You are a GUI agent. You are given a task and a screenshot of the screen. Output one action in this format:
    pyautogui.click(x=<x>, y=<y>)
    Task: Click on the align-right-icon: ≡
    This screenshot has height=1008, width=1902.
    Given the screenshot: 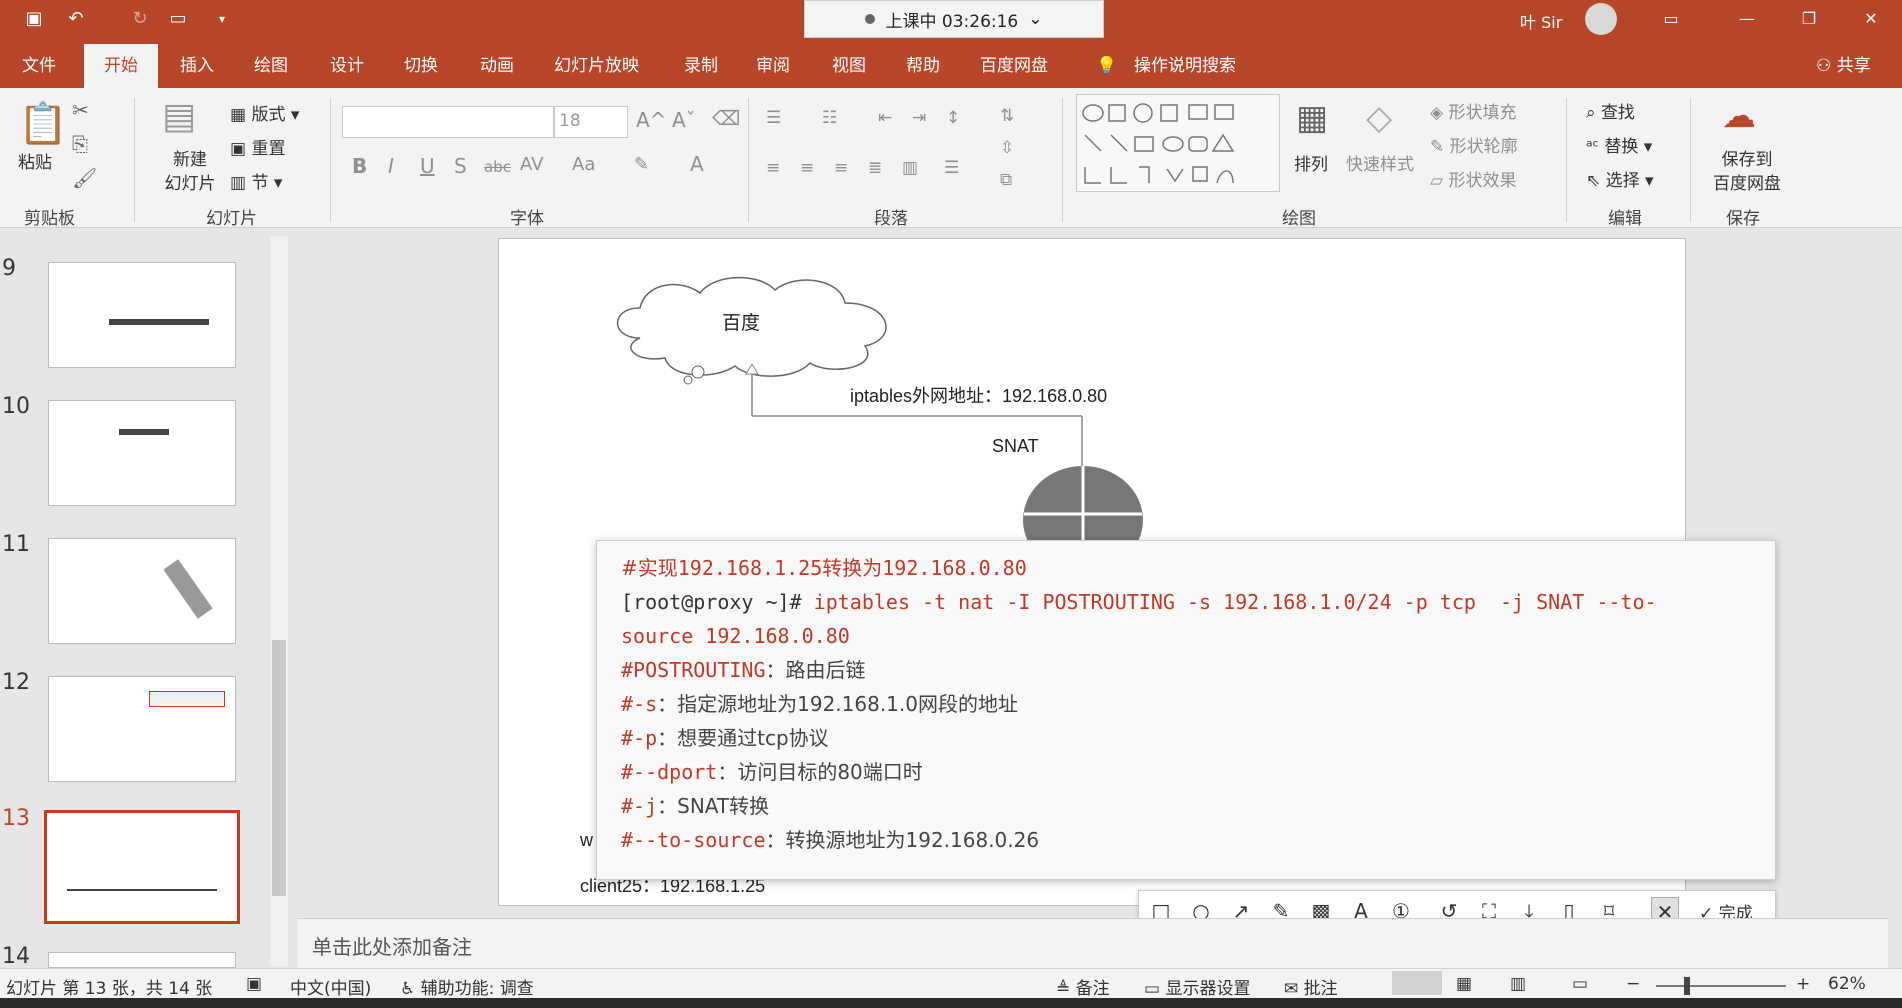 What is the action you would take?
    pyautogui.click(x=841, y=168)
    